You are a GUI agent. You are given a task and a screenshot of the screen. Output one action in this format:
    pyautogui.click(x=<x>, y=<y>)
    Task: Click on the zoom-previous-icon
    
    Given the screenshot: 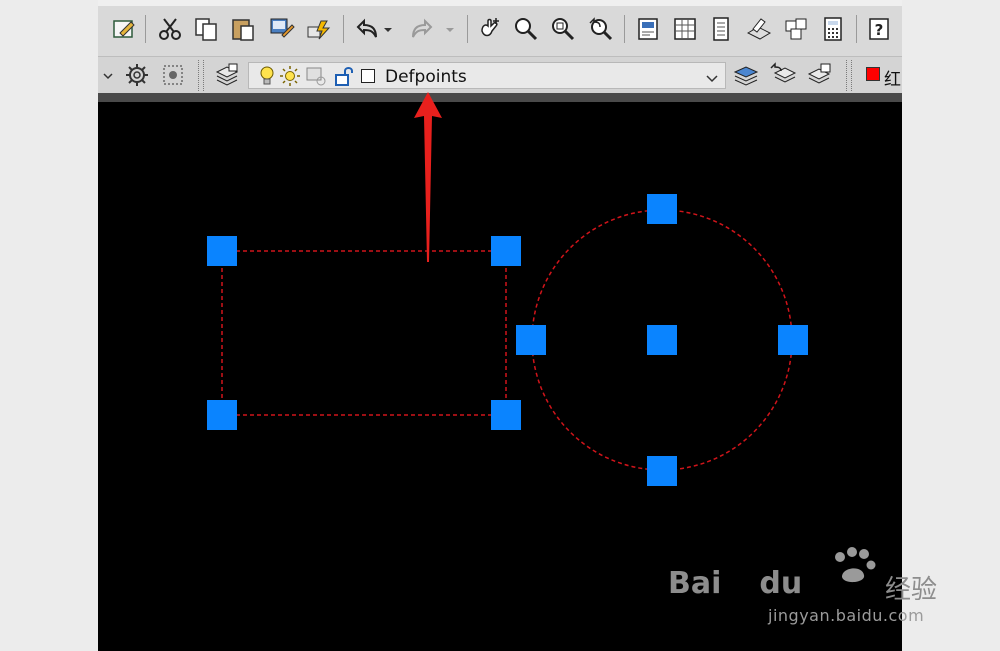 What is the action you would take?
    pyautogui.click(x=600, y=29)
    